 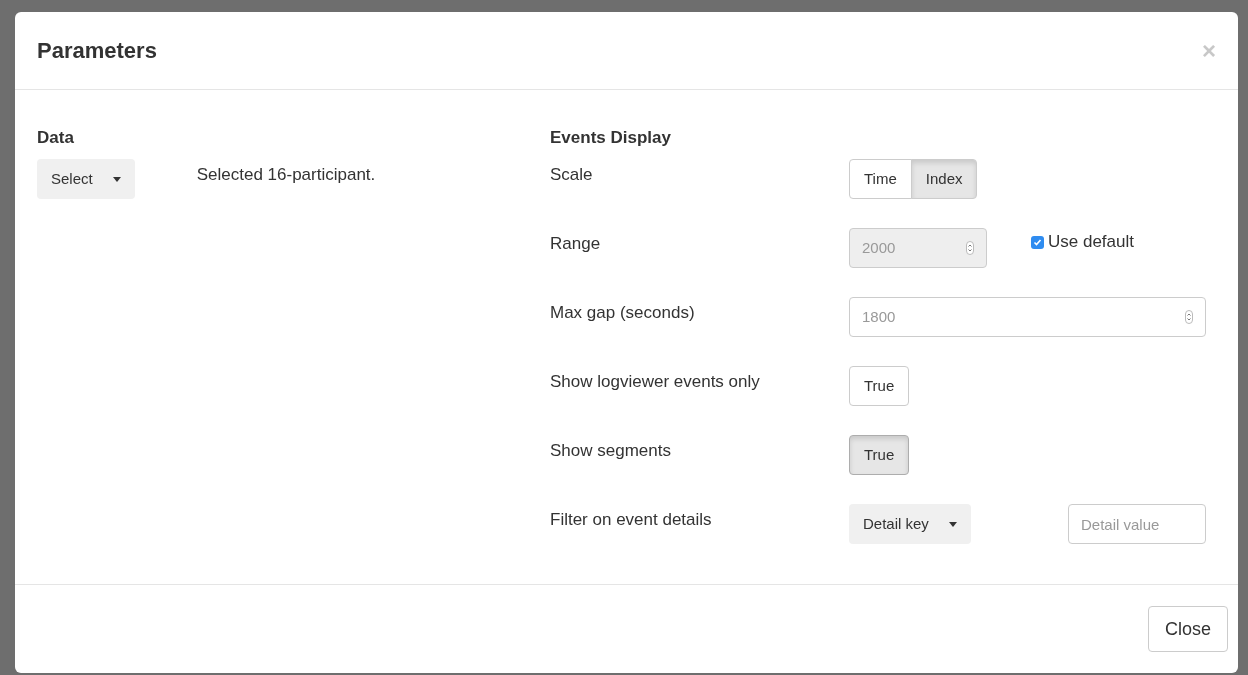 I want to click on scale-option: Time, so click(x=880, y=179).